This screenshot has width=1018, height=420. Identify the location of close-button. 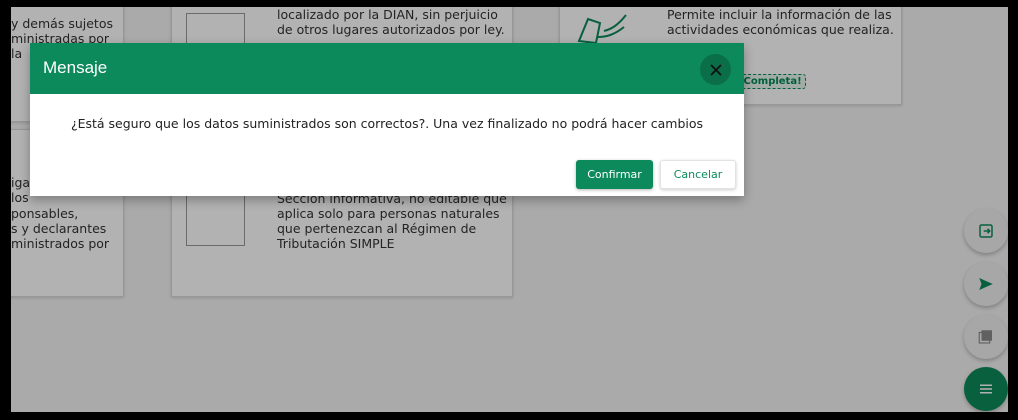
(715, 69).